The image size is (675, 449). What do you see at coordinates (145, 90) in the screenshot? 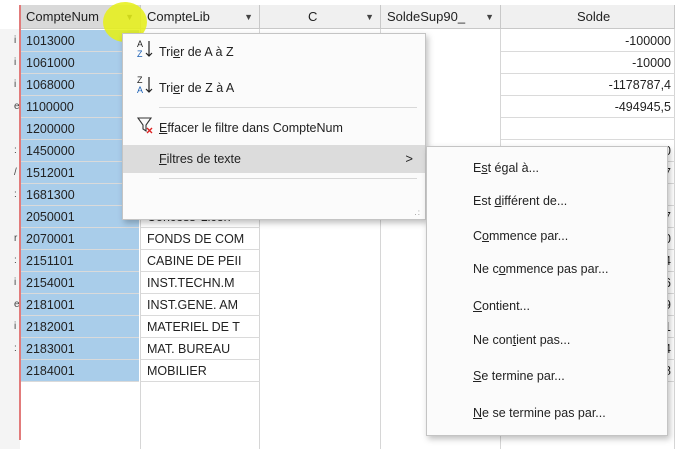
I see `sort-descending-icon: ZA` at bounding box center [145, 90].